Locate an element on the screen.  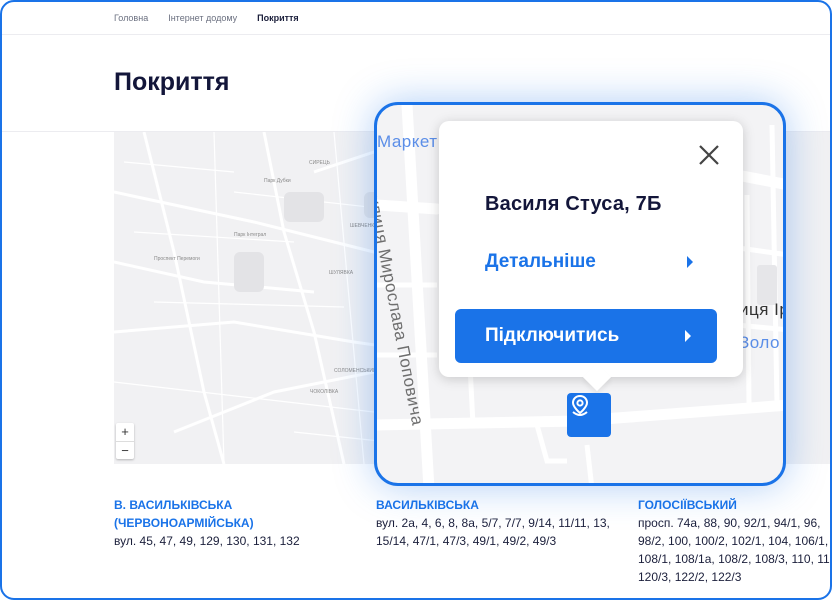
details-link: Детальніше is located at coordinates (589, 262).